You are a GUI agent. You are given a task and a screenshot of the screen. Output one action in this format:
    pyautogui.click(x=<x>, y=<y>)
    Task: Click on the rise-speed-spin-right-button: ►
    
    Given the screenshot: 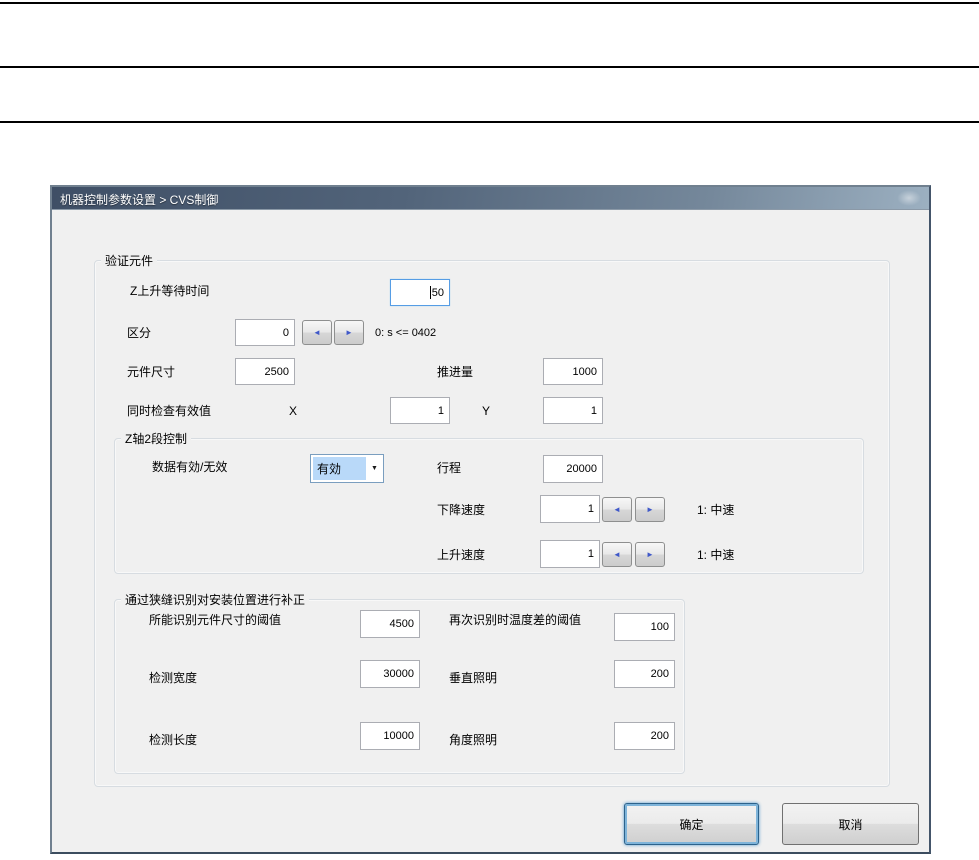 What is the action you would take?
    pyautogui.click(x=650, y=554)
    